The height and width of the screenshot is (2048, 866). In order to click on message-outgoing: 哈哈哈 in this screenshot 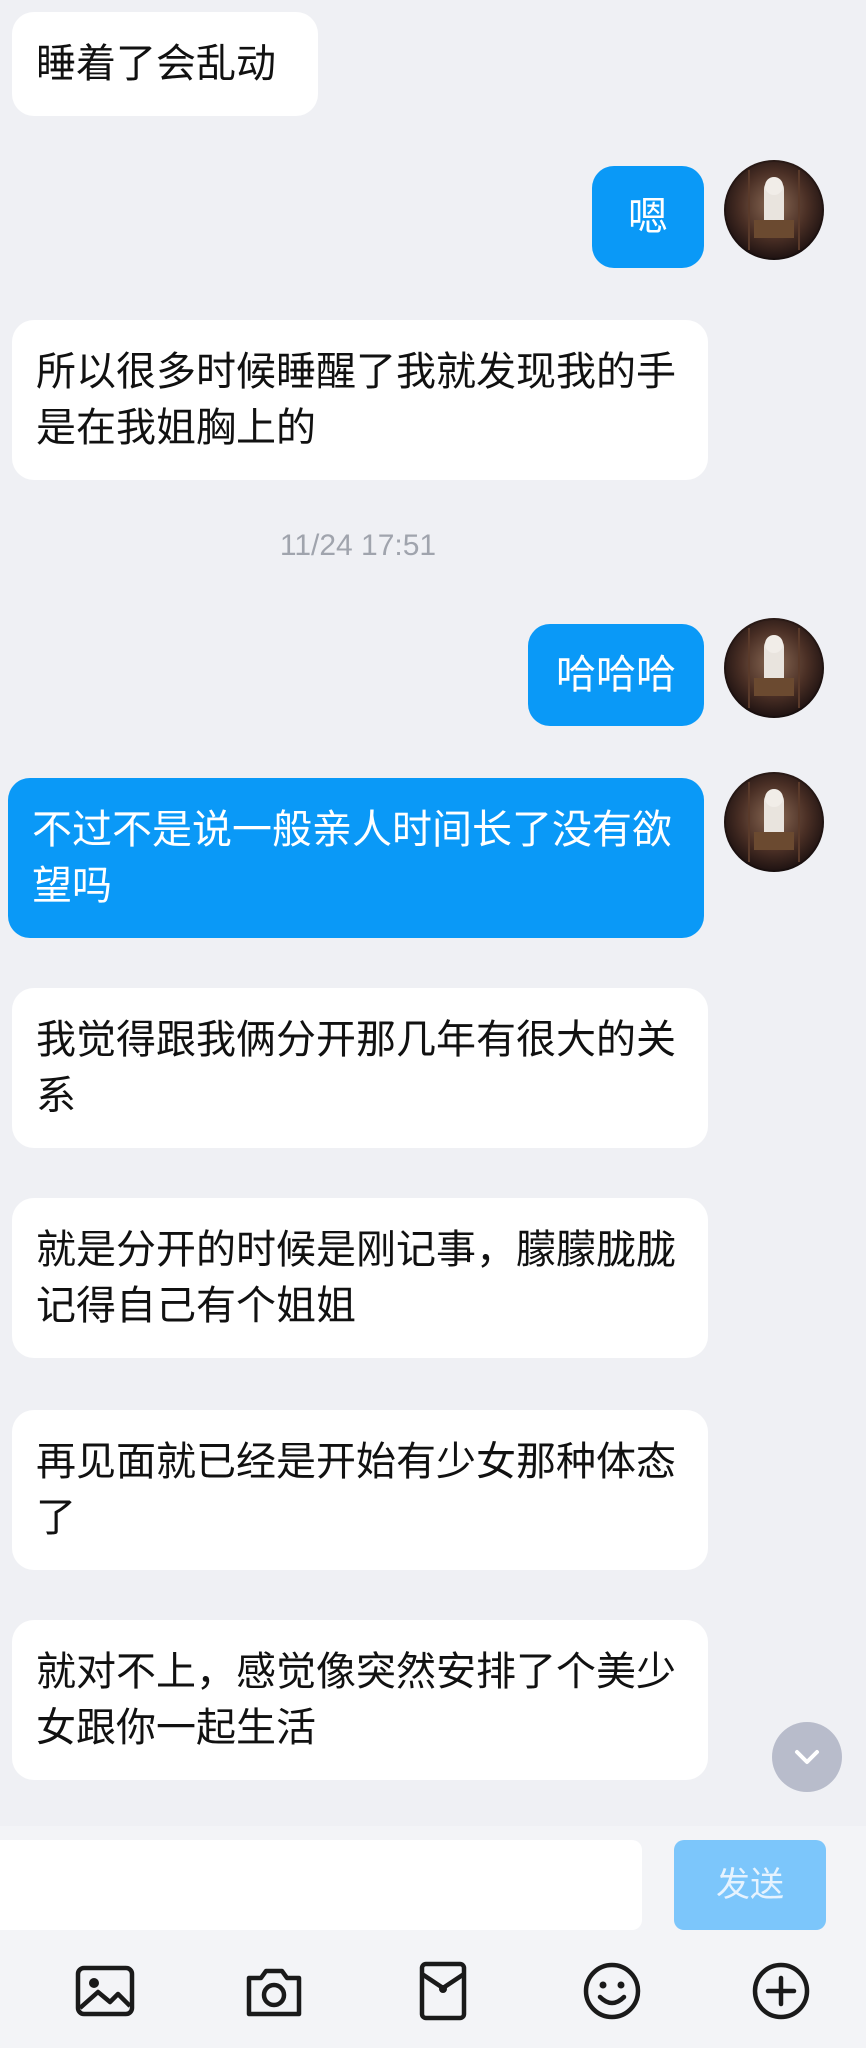, I will do `click(616, 675)`.